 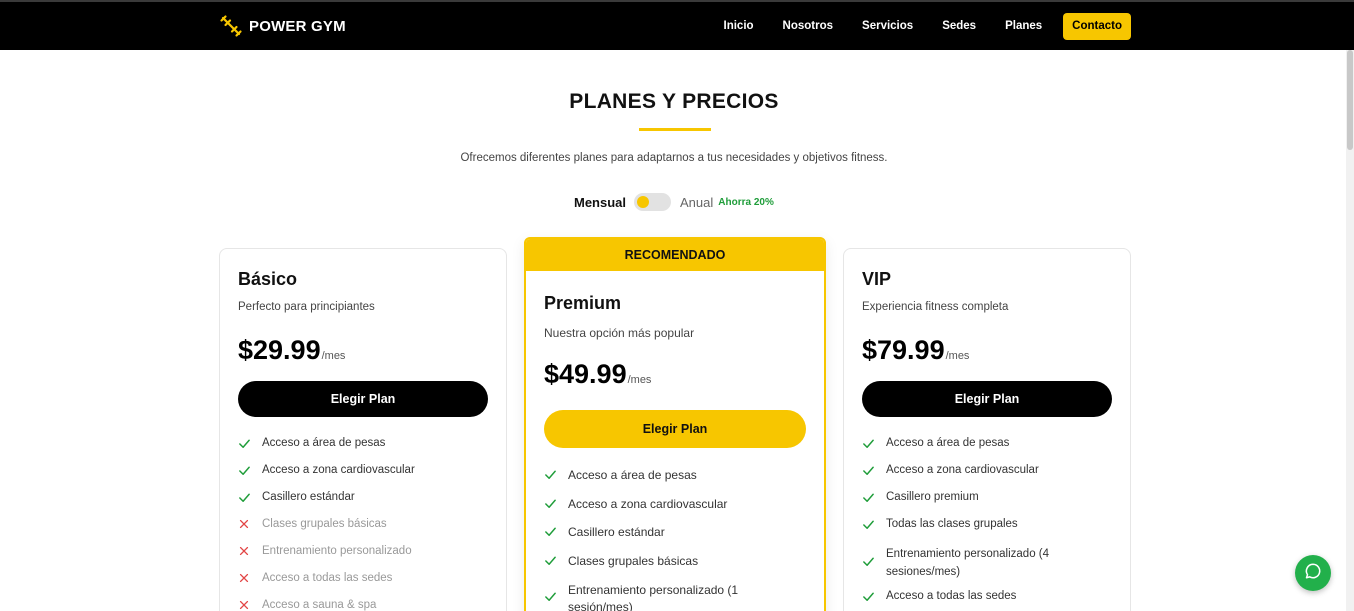 What do you see at coordinates (674, 101) in the screenshot?
I see `section-title: PLANES Y PRECIOS` at bounding box center [674, 101].